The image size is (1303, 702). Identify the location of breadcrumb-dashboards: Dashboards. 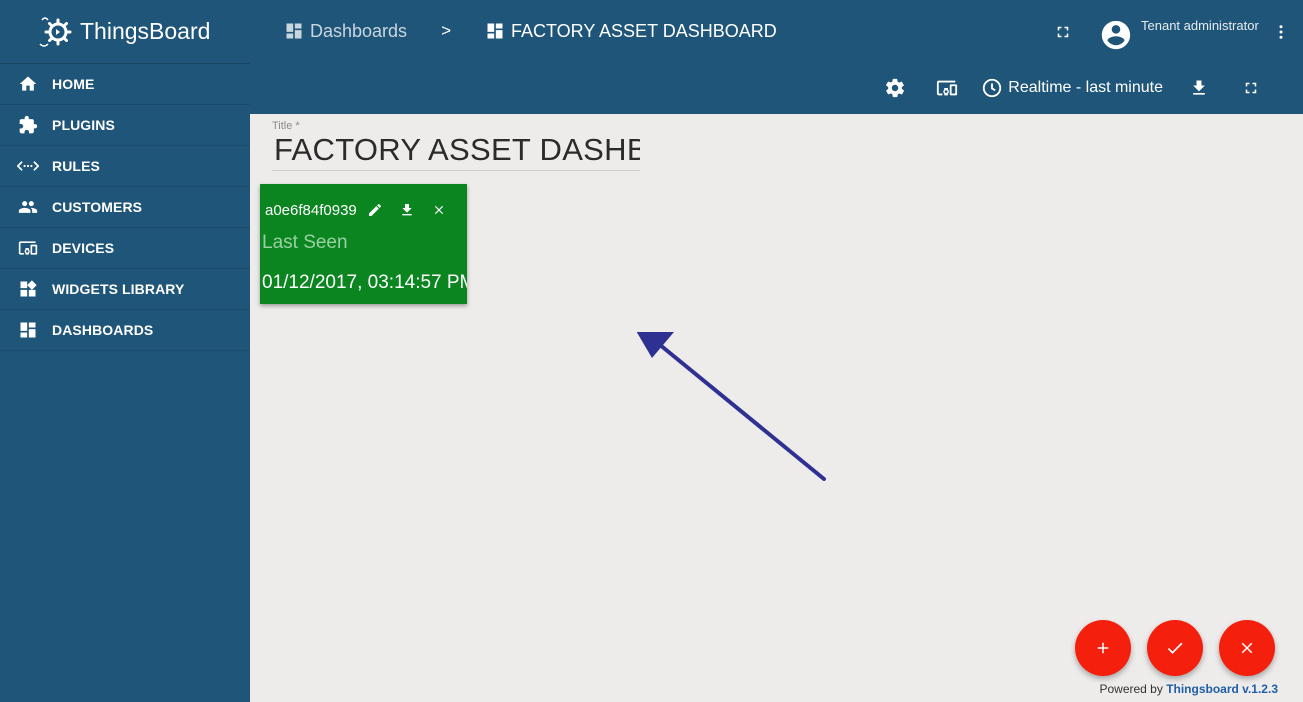
(345, 31).